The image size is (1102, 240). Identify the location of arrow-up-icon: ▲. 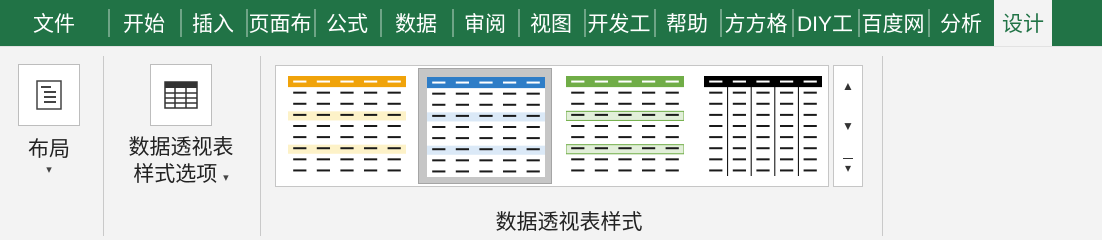
(848, 86).